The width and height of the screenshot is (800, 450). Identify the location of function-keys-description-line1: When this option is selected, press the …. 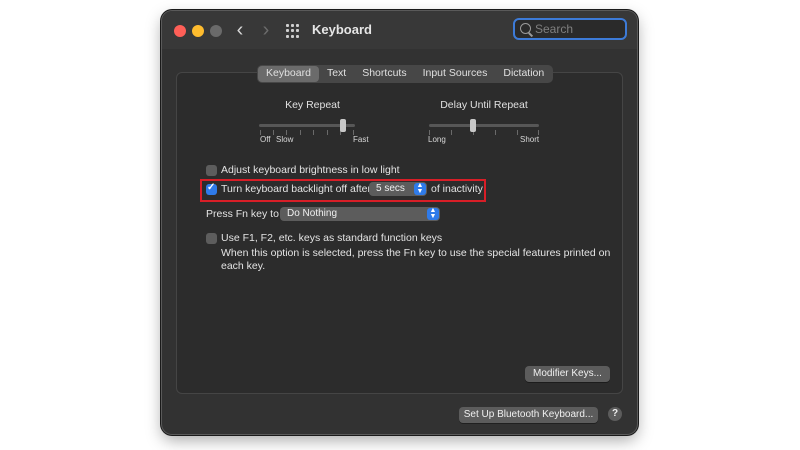
(416, 253).